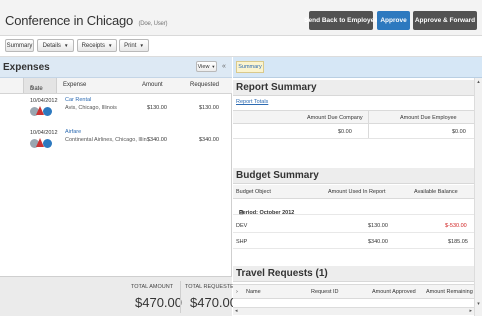  What do you see at coordinates (204, 85) in the screenshot?
I see `column-requested: Requested` at bounding box center [204, 85].